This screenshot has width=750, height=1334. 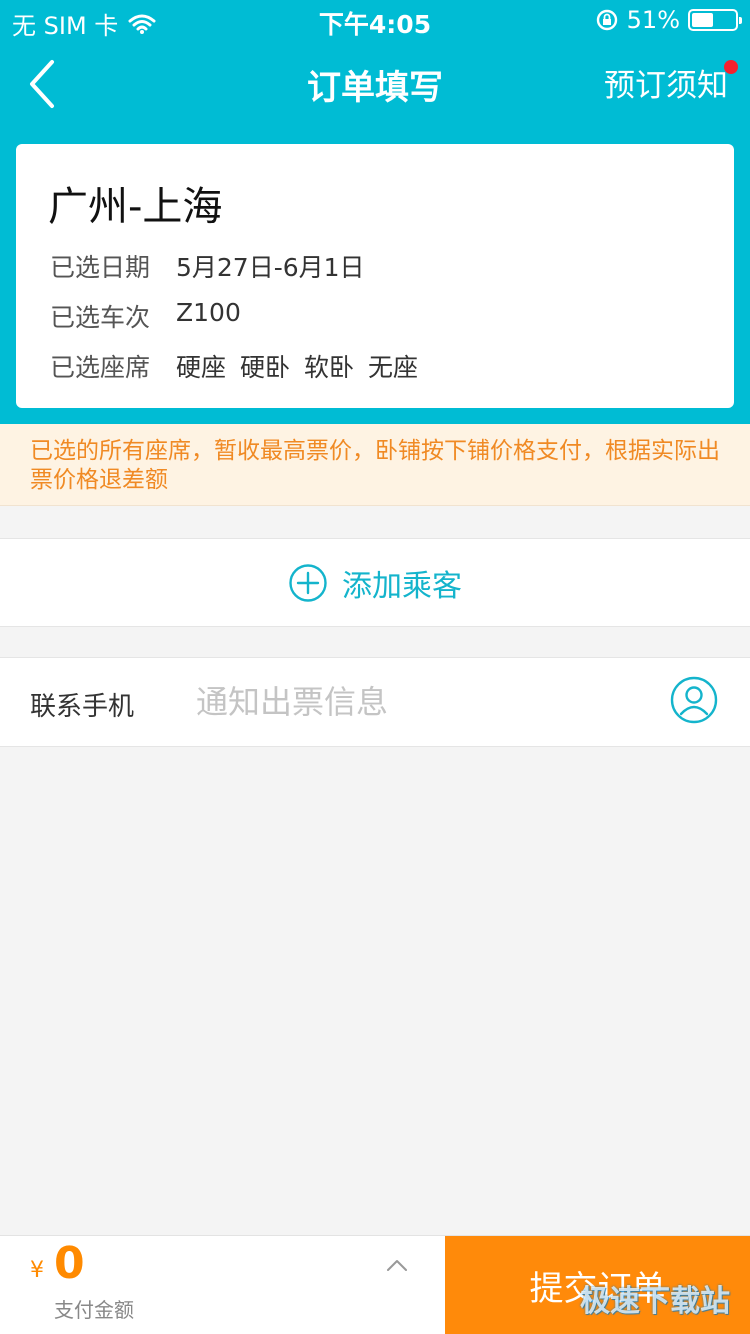 I want to click on seat-option: 硬卧, so click(x=265, y=367).